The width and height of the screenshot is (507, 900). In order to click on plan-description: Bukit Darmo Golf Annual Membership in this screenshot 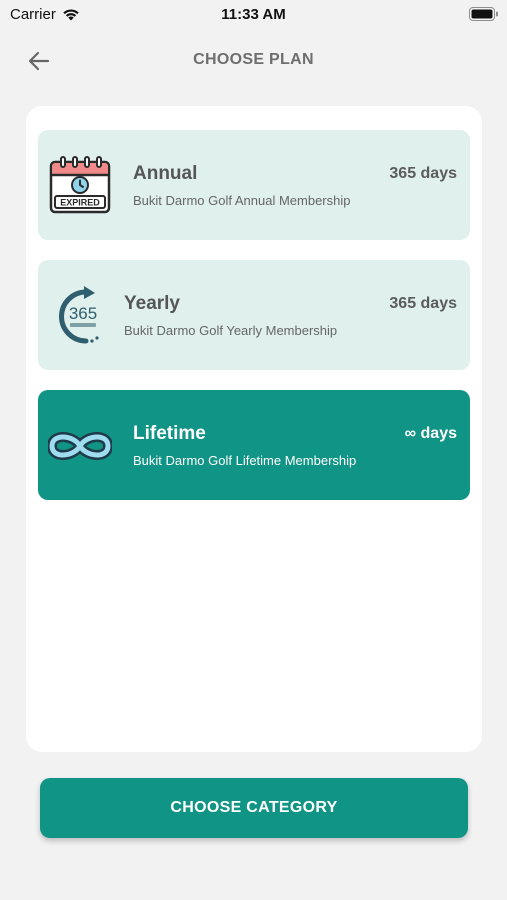, I will do `click(242, 200)`.